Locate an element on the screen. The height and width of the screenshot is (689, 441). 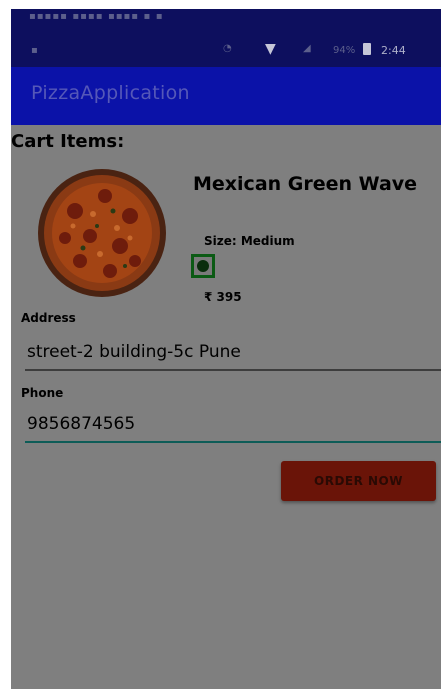
address-input is located at coordinates (233, 355).